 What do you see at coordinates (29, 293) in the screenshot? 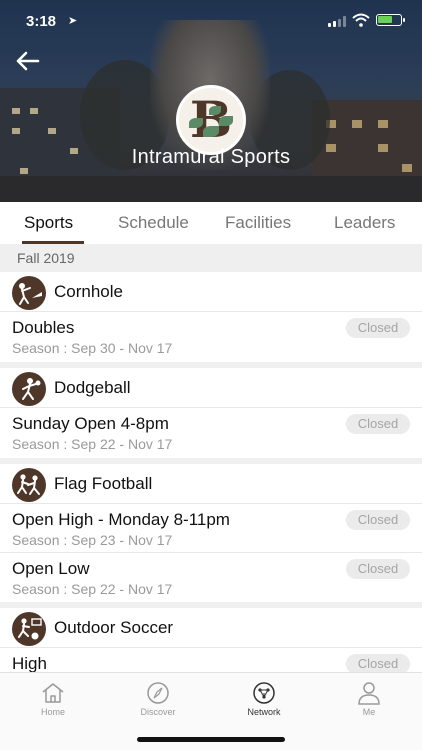
I see `cornhole-icon` at bounding box center [29, 293].